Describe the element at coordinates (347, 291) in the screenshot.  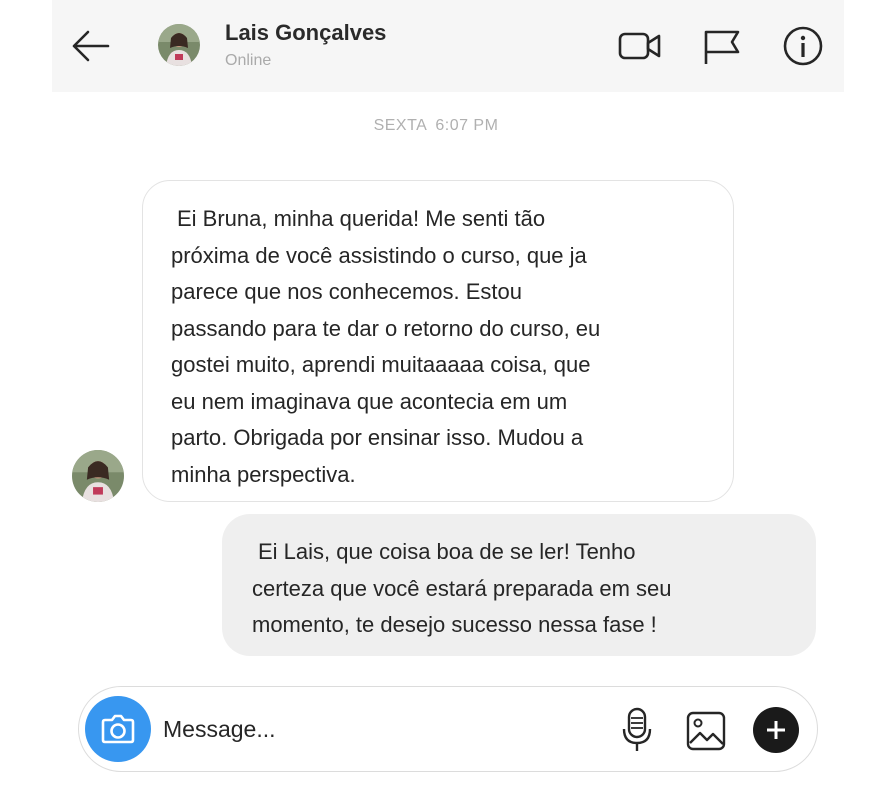
I see `message-line: parece que nos conhecemos. Estou` at that location.